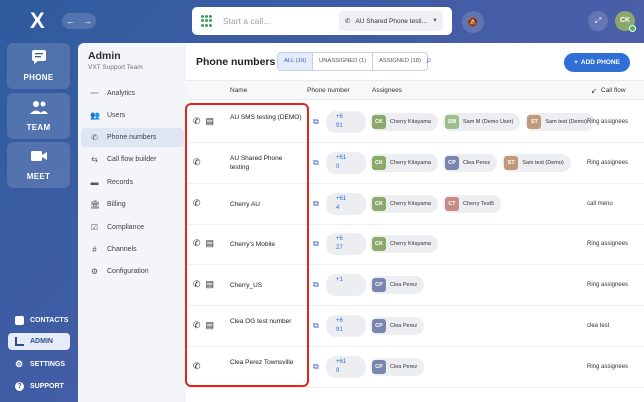 The image size is (644, 402). I want to click on rail-phone-button: PHONE, so click(38, 66).